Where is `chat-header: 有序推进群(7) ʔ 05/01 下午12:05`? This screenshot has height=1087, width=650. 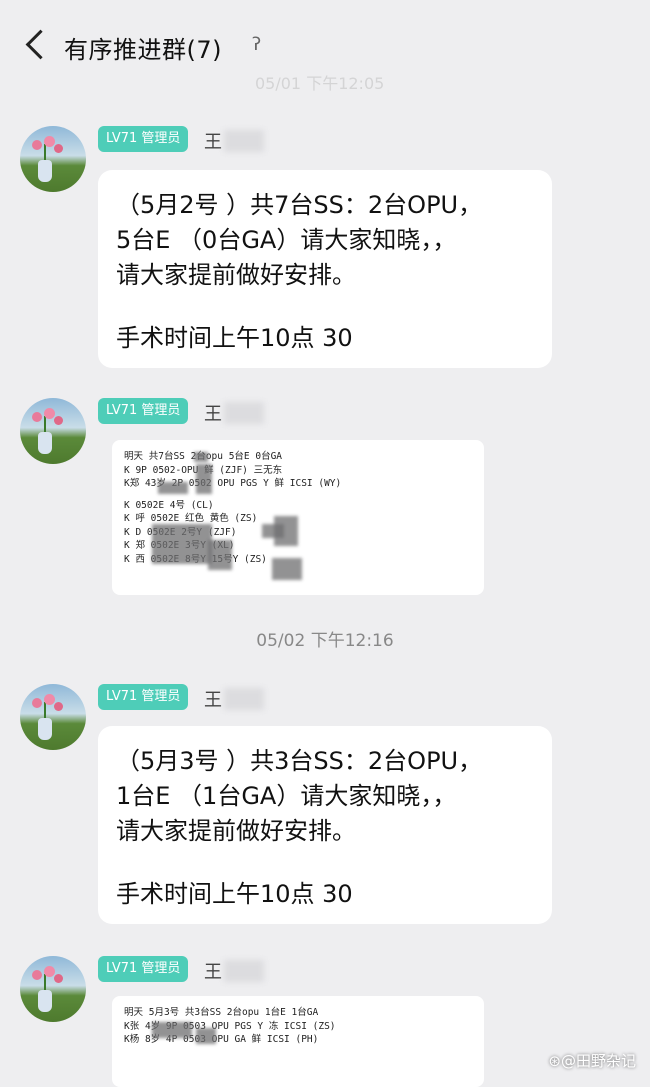 chat-header: 有序推进群(7) ʔ 05/01 下午12:05 is located at coordinates (325, 46).